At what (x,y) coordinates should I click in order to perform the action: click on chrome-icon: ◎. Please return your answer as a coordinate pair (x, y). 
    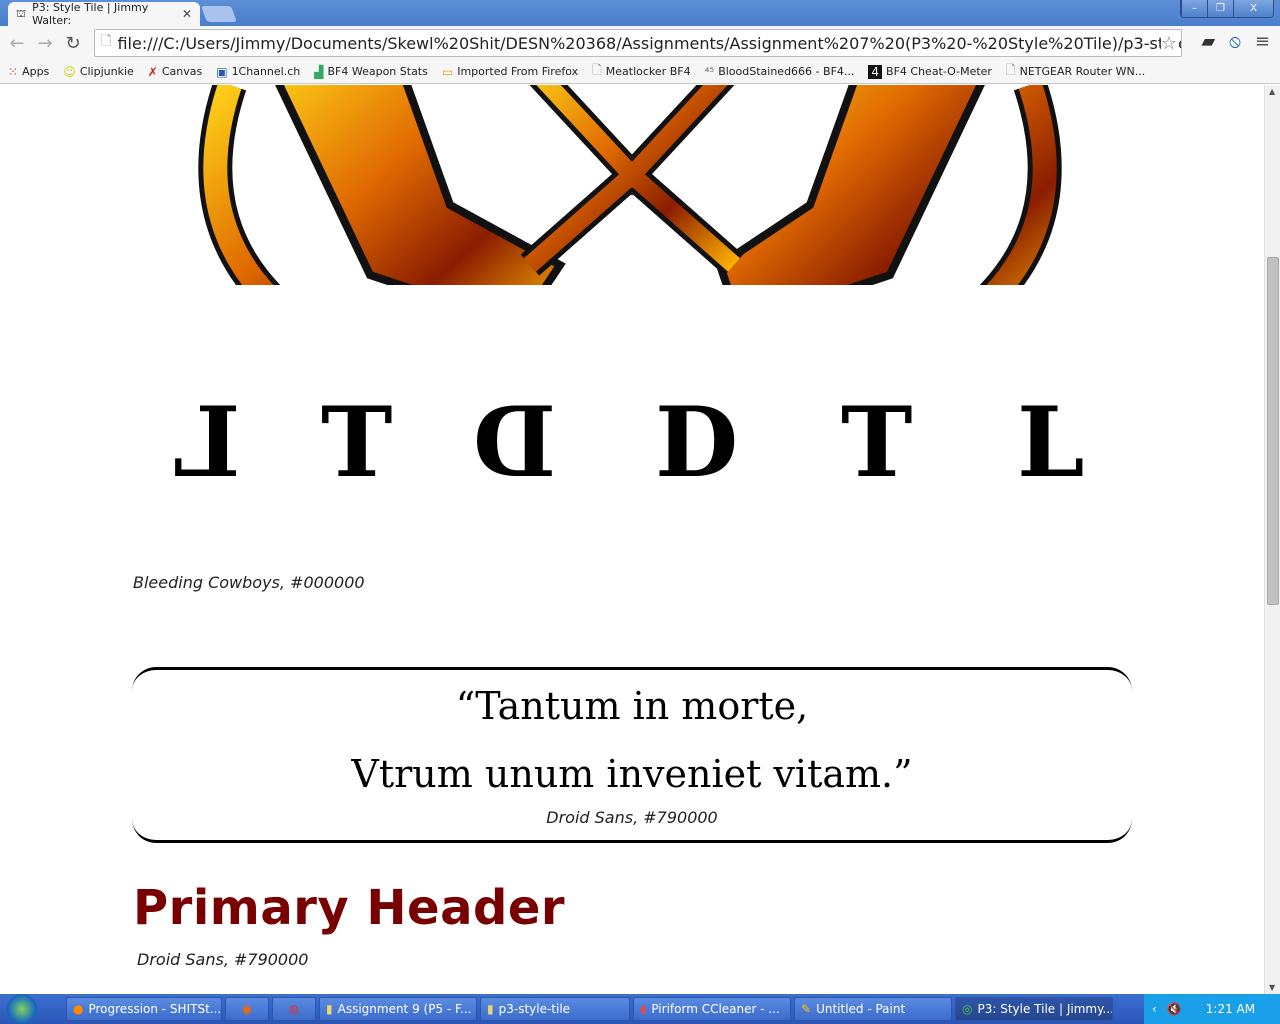
    Looking at the image, I should click on (967, 1009).